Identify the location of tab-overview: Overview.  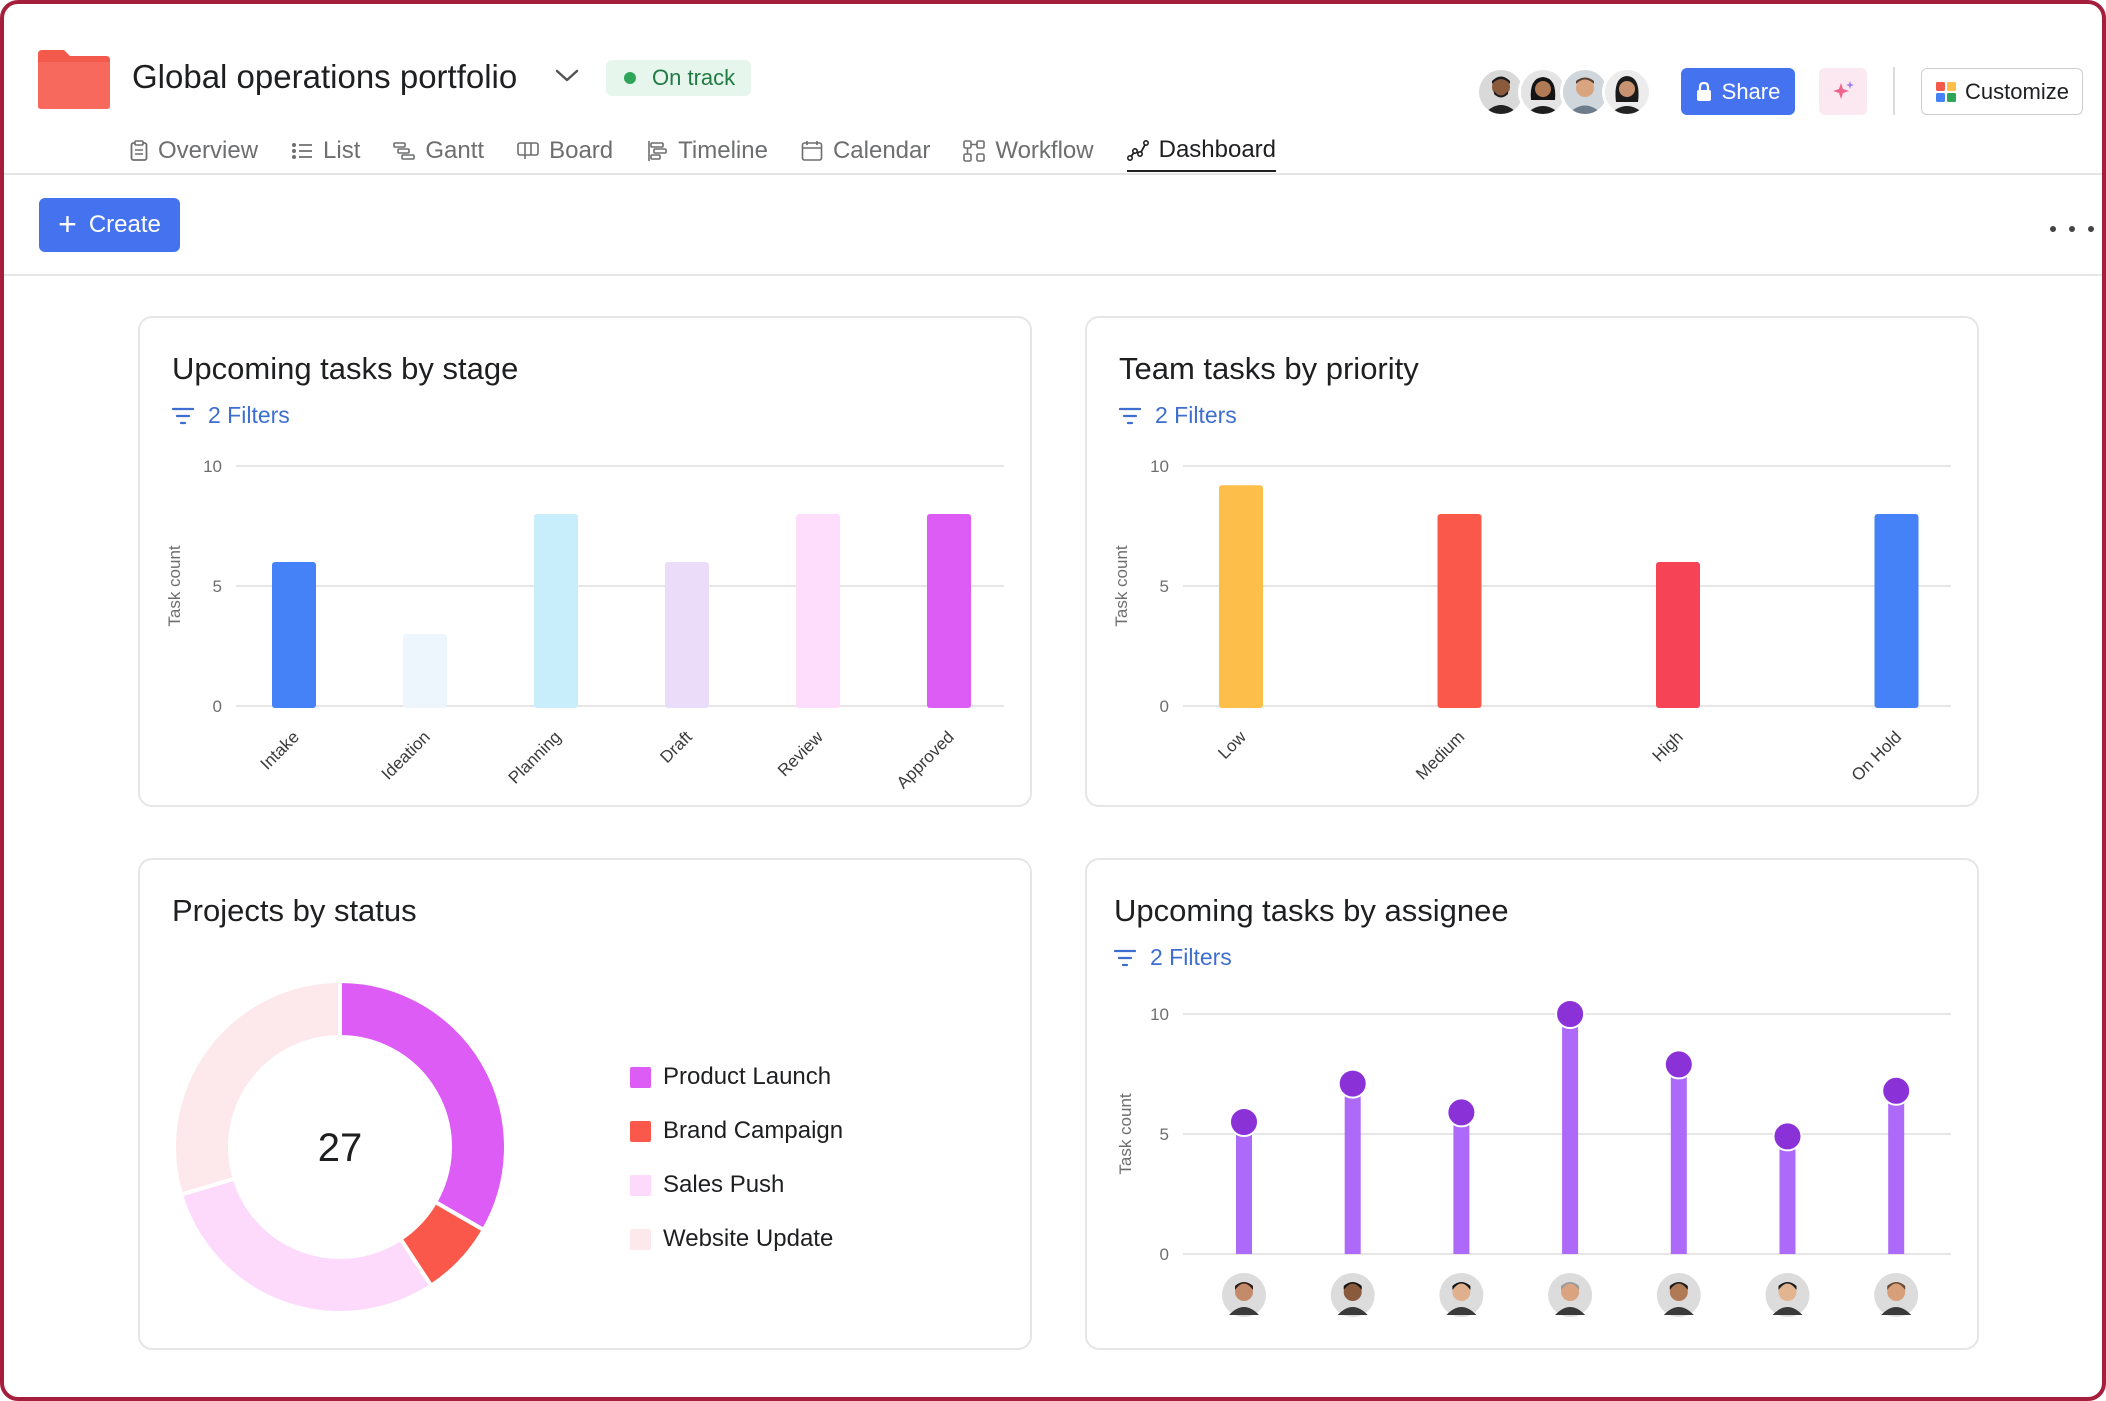
(194, 151).